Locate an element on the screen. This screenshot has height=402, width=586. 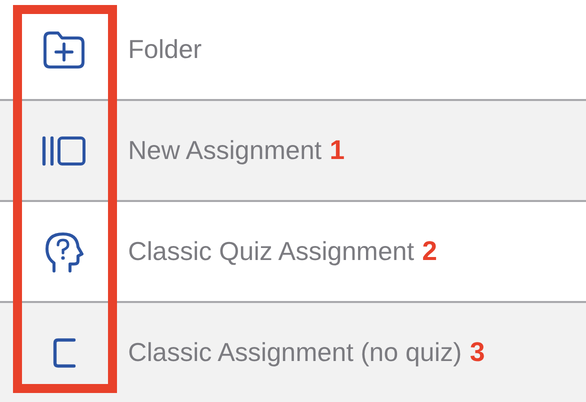
menu-item-label: Classic Assignment (no quiz) is located at coordinates (295, 352).